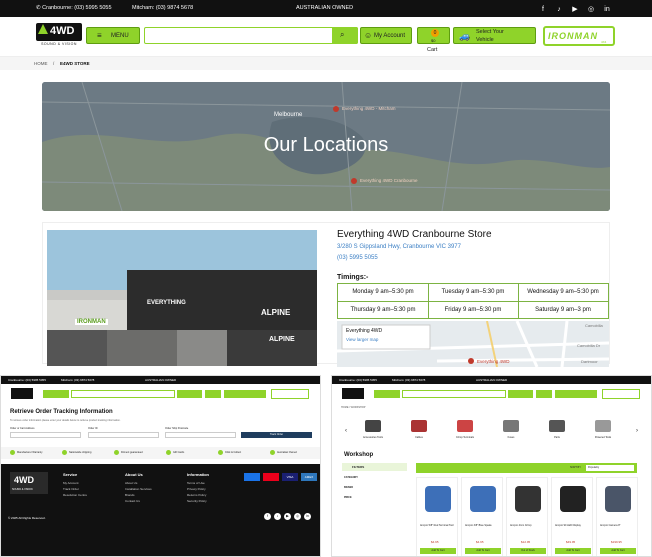  Describe the element at coordinates (348, 487) in the screenshot. I see `filter-group: BRAND` at that location.